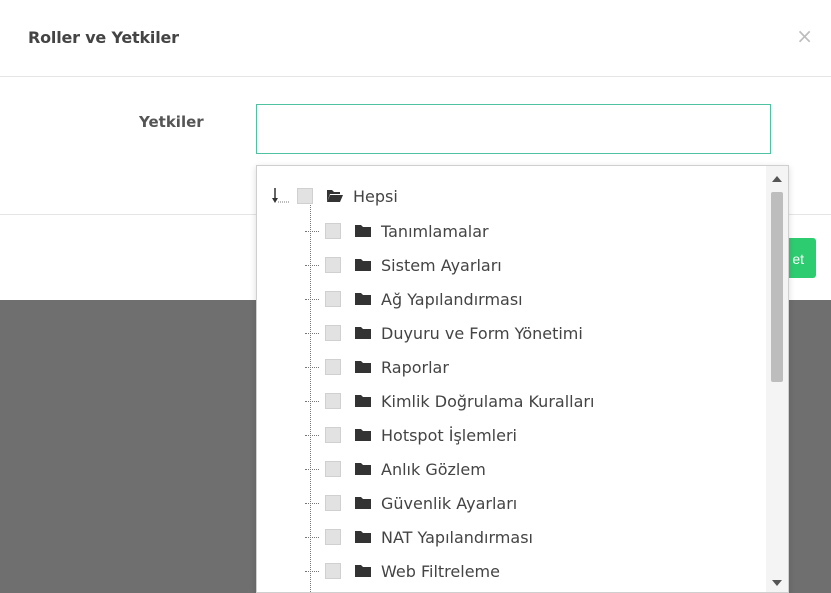  I want to click on tree-node-item: Anlık Gözlem, so click(394, 469).